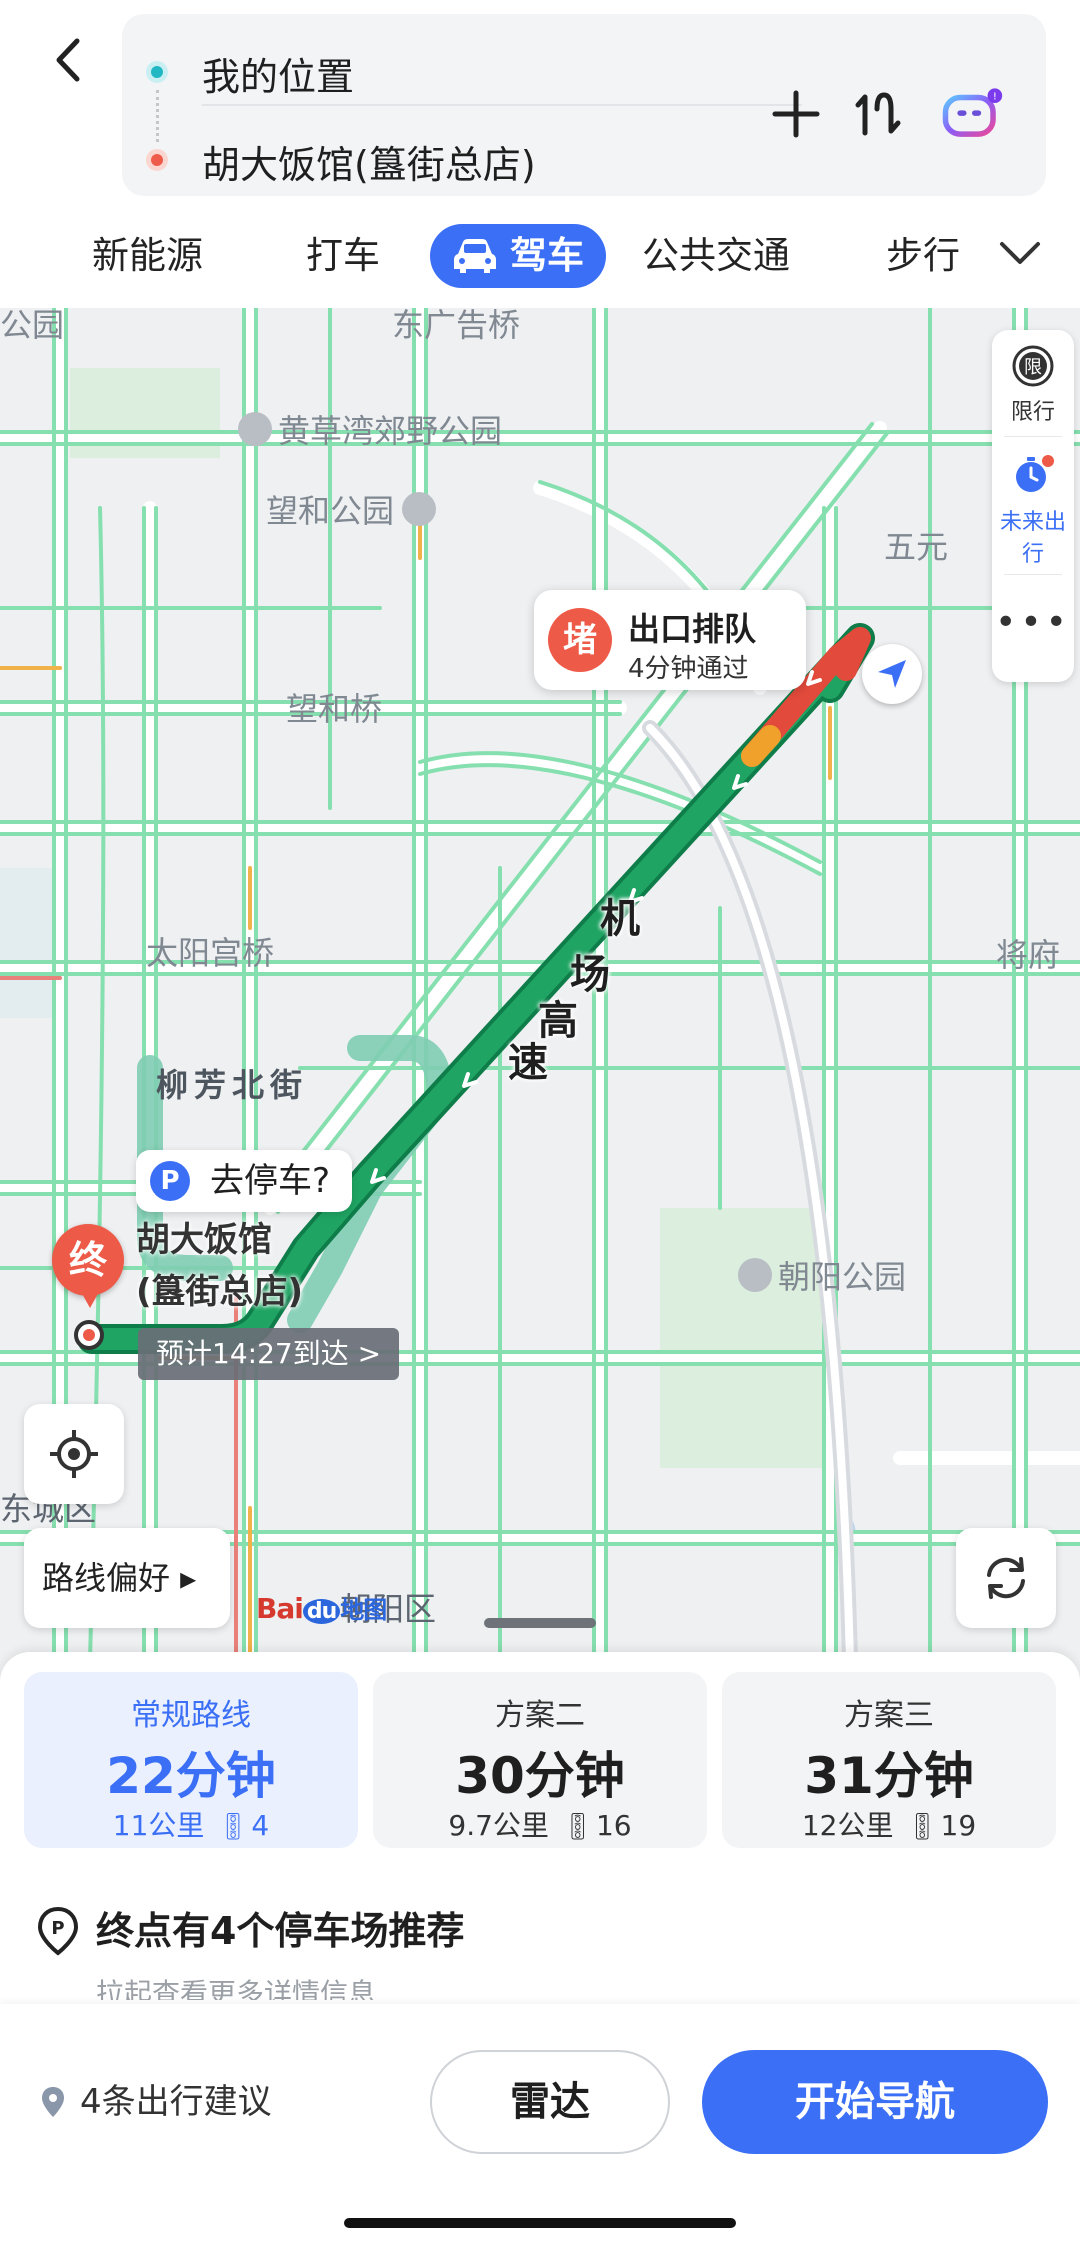 The width and height of the screenshot is (1080, 2242). I want to click on traffic-jam-tip: 堵 出口排队 4分钟通过, so click(670, 640).